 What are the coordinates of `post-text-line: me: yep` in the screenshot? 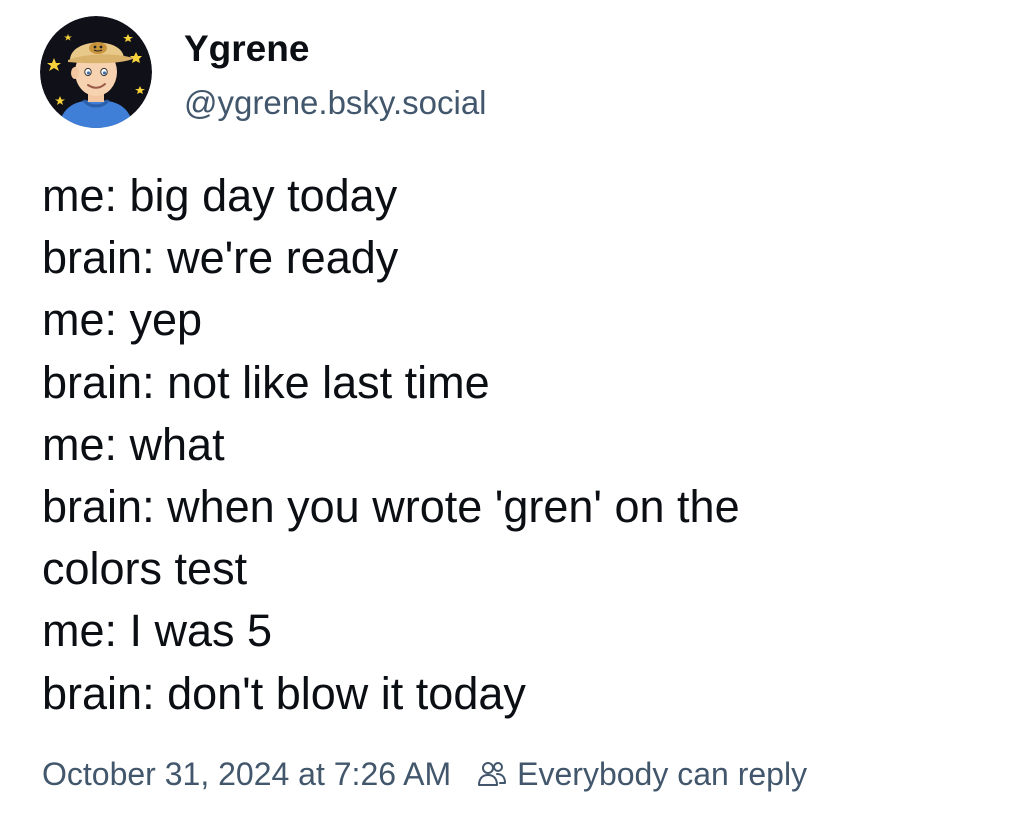 It's located at (122, 320).